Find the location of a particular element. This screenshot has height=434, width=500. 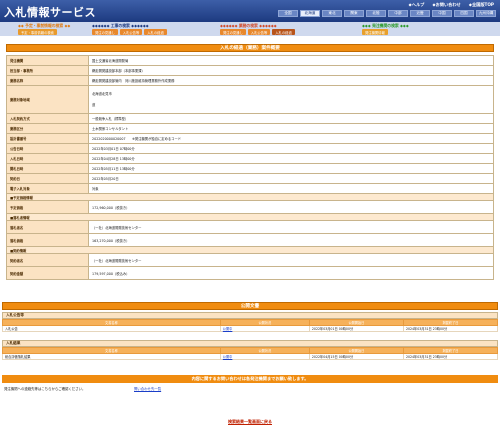

contract-amount-value: 179,597,000（税込み） is located at coordinates (291, 273).